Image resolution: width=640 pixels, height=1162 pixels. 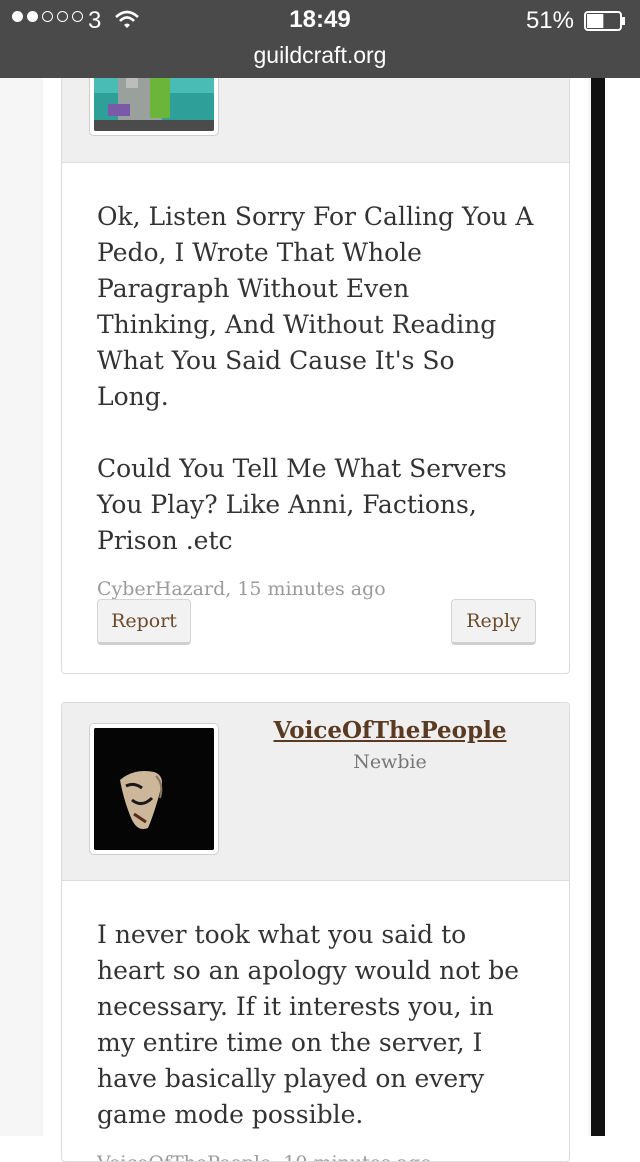 What do you see at coordinates (622, 607) in the screenshot?
I see `page-margin-right` at bounding box center [622, 607].